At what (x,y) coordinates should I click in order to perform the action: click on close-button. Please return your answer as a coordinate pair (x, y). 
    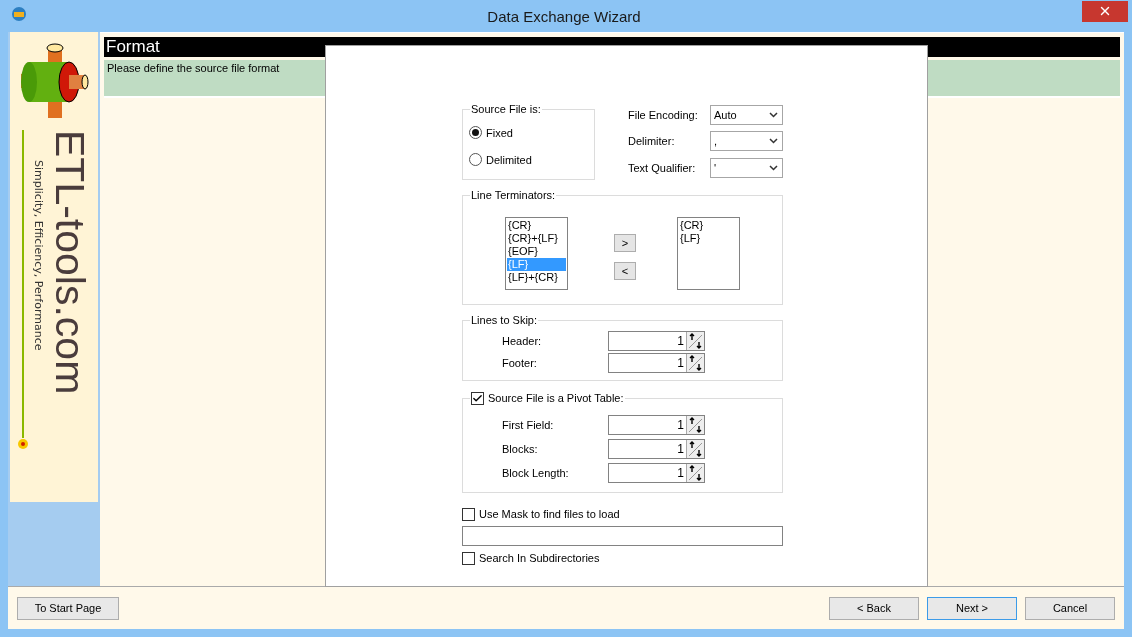
    Looking at the image, I should click on (1105, 11).